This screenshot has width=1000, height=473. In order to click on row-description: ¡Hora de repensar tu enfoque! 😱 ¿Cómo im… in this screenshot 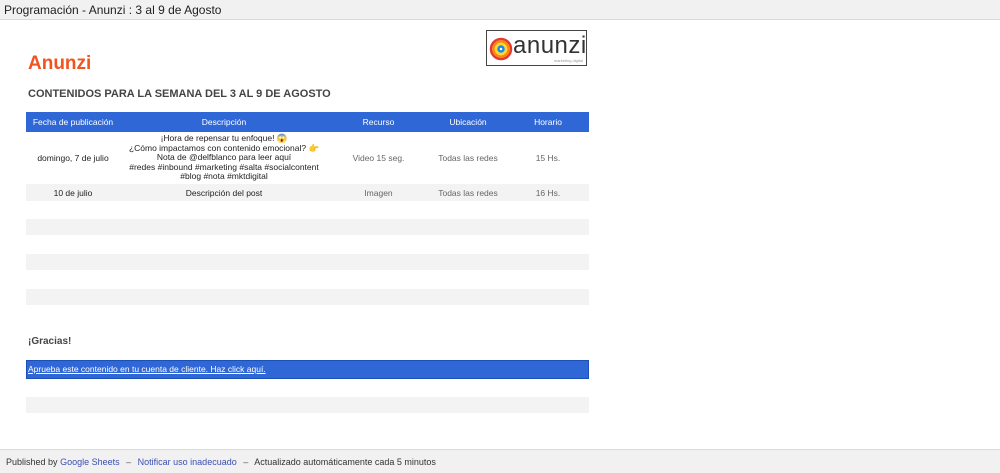, I will do `click(224, 158)`.